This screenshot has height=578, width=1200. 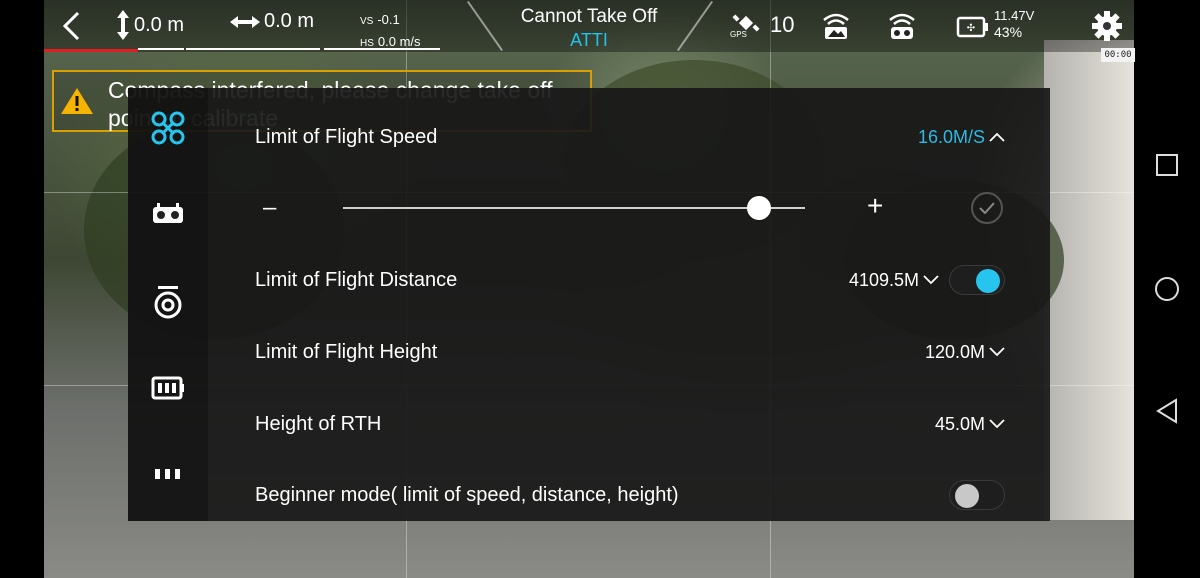 I want to click on android-back-button, so click(x=1167, y=411).